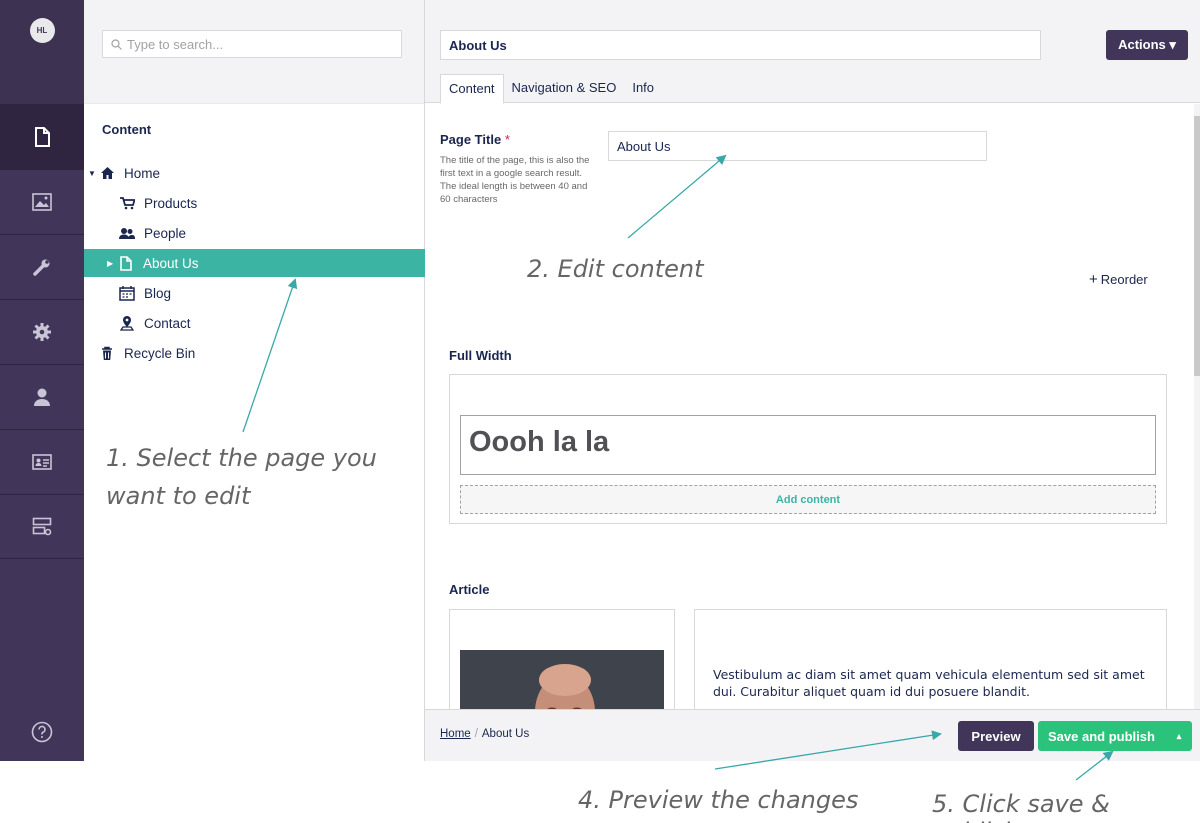 The image size is (1200, 823). What do you see at coordinates (254, 263) in the screenshot?
I see `tree-node-about-us: ▶ About Us` at bounding box center [254, 263].